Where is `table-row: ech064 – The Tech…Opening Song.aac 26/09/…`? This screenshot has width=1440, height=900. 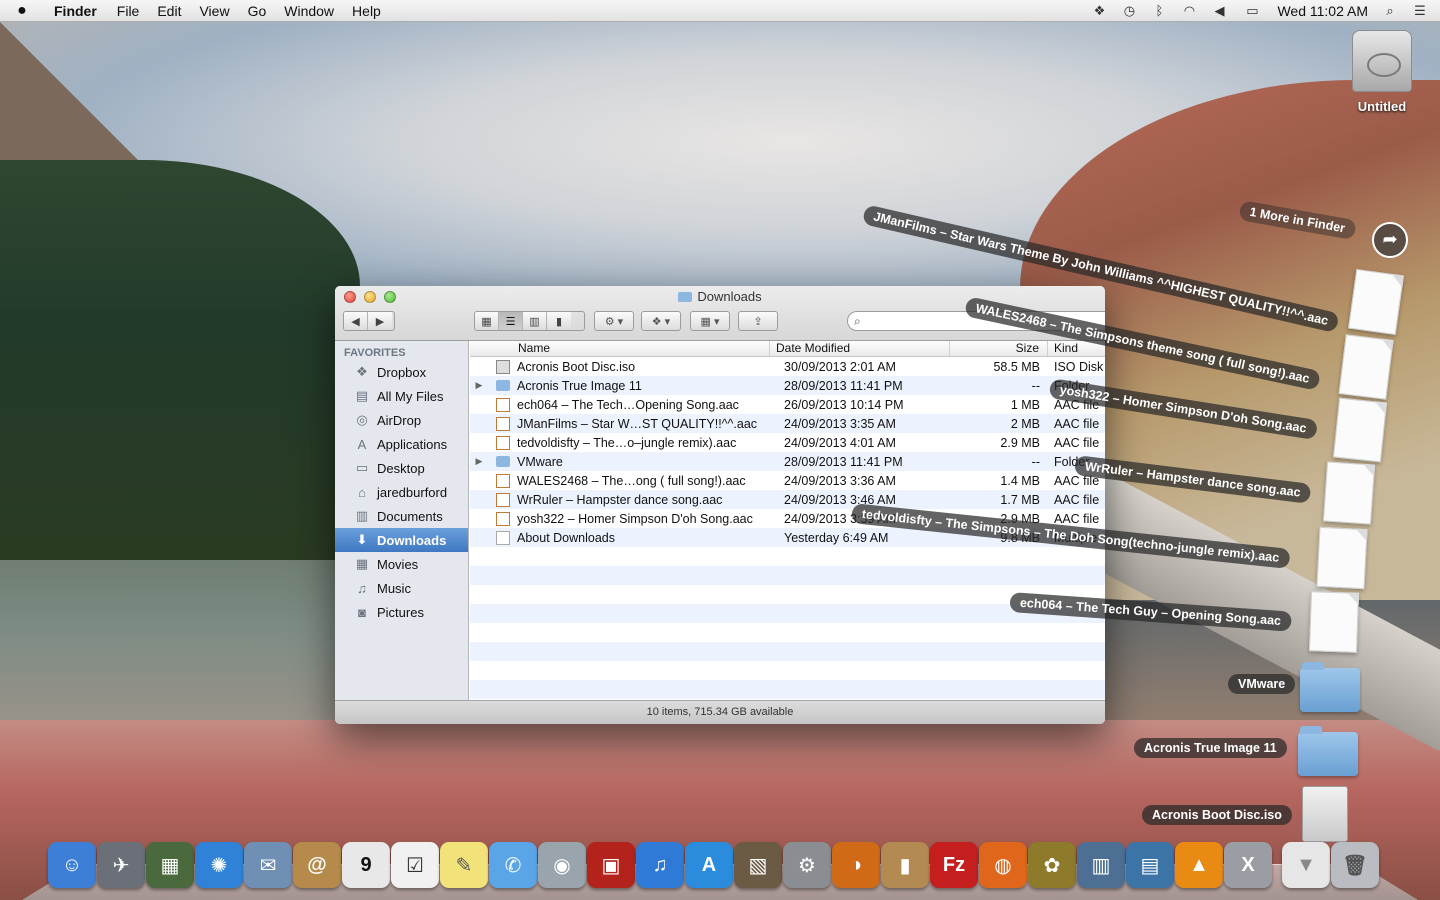 table-row: ech064 – The Tech…Opening Song.aac 26/09/… is located at coordinates (787, 404).